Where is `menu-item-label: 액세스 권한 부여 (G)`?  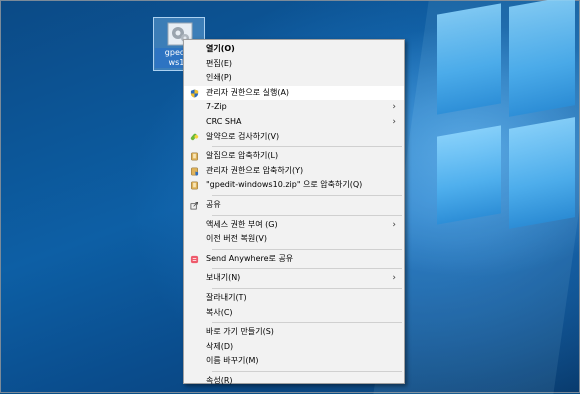 menu-item-label: 액세스 권한 부여 (G) is located at coordinates (242, 224).